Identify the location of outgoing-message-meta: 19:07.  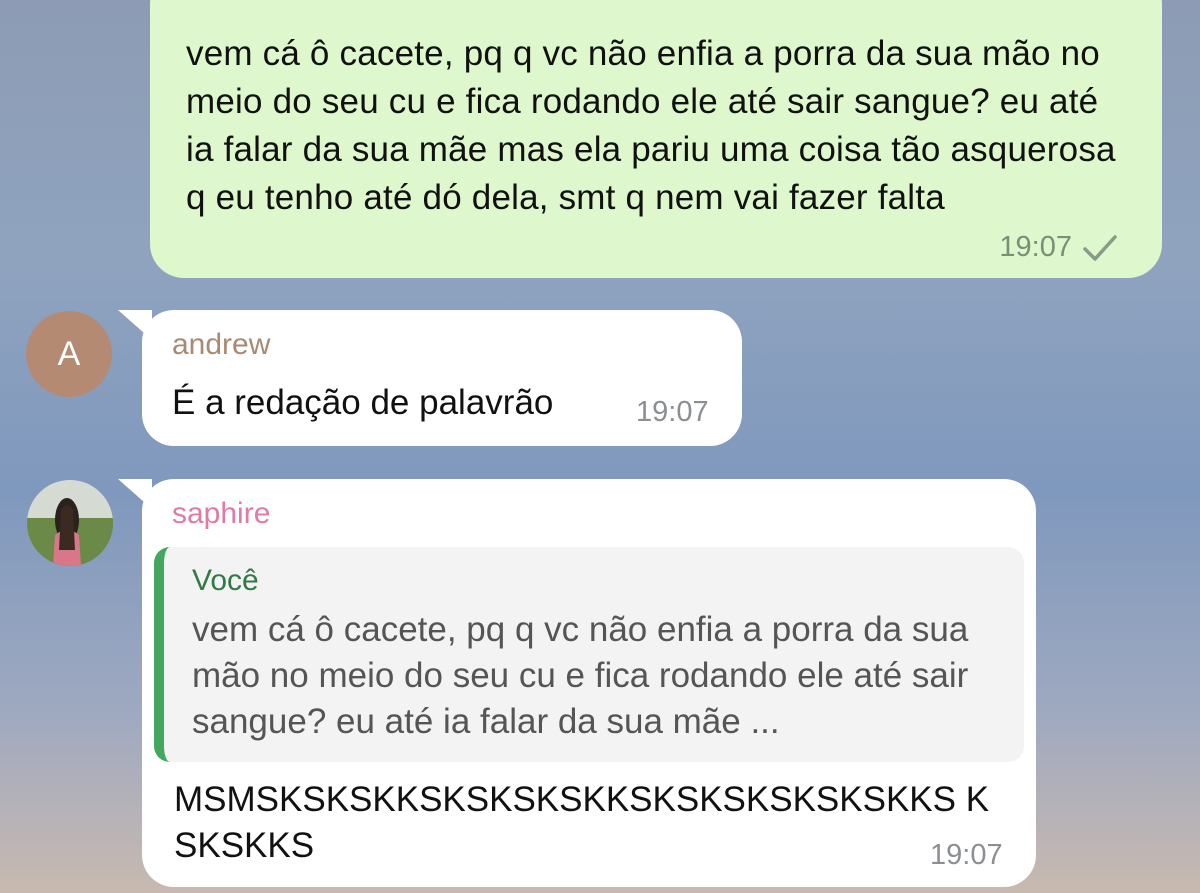
(1058, 247).